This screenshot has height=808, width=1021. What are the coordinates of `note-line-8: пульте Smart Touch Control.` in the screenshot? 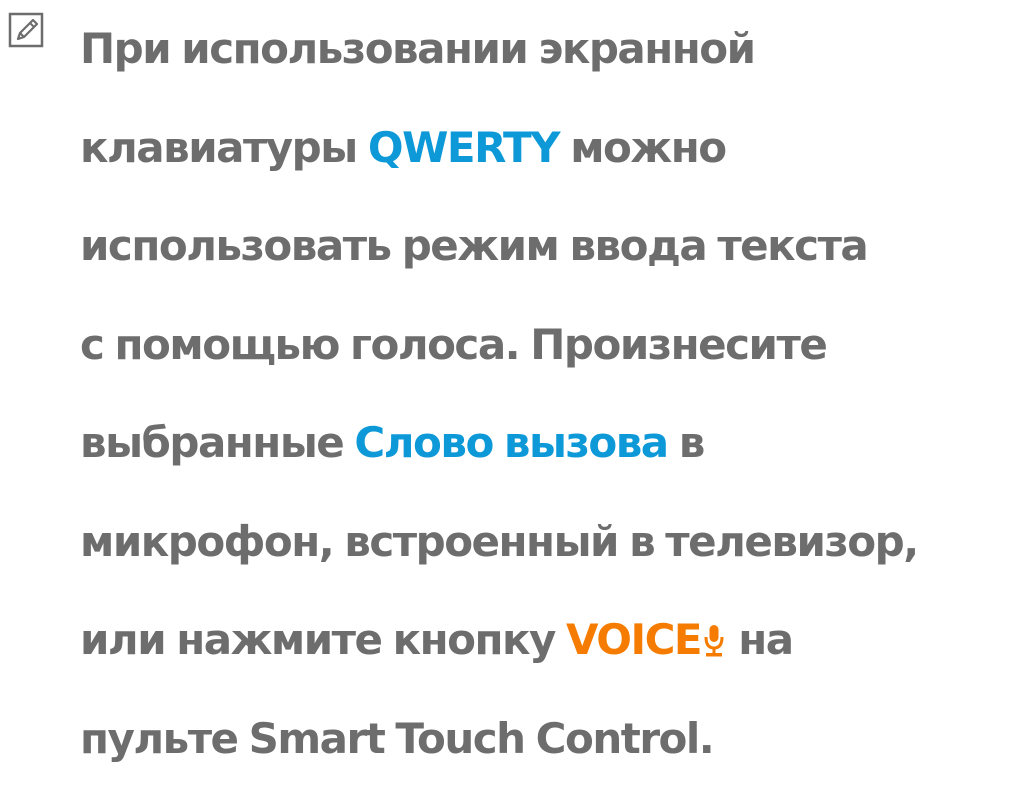 It's located at (397, 738).